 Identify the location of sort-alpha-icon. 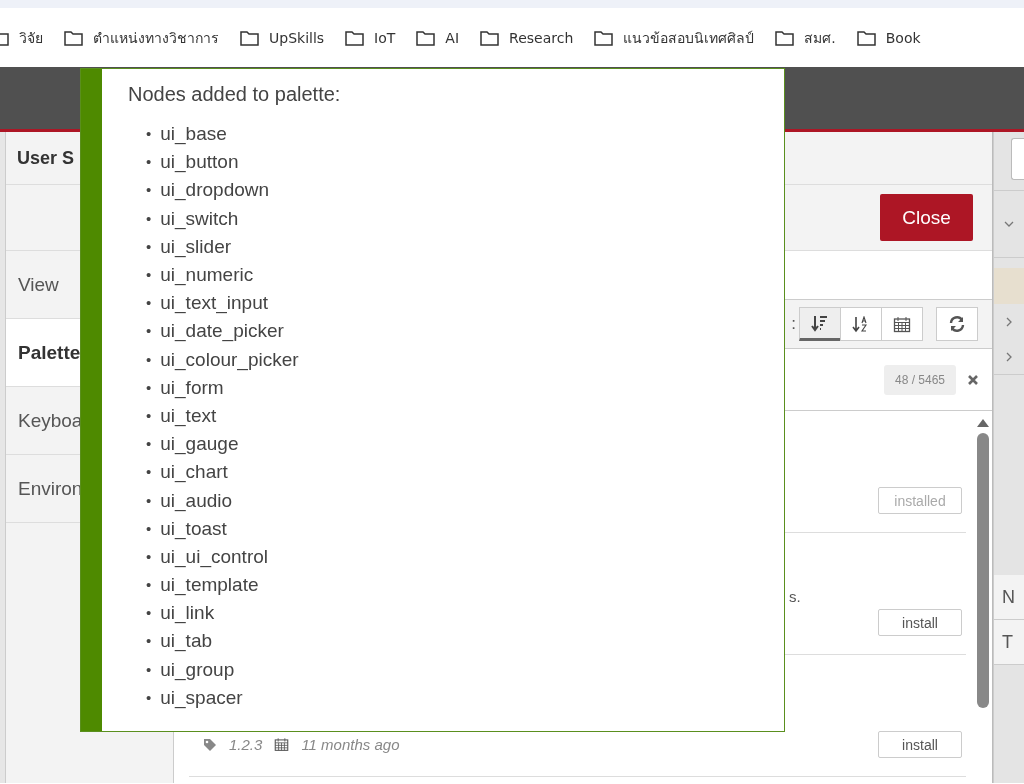
(861, 324).